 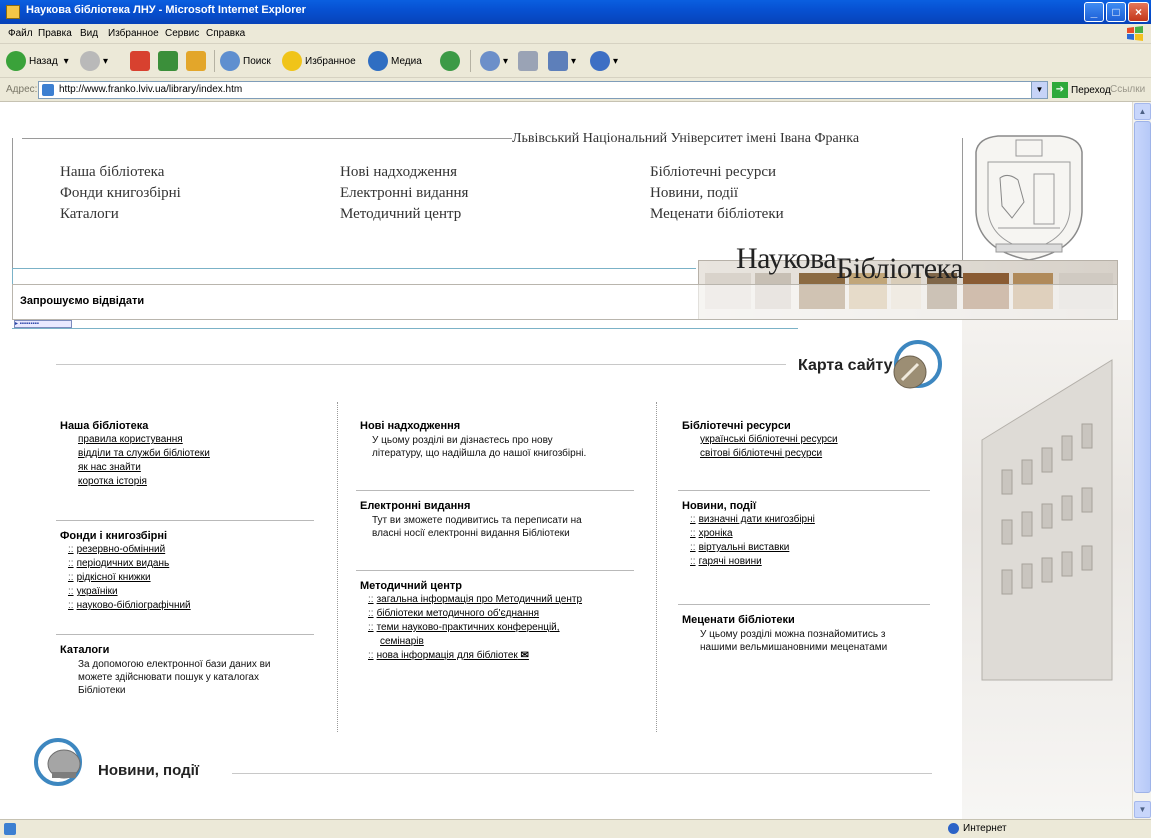 What do you see at coordinates (319, 61) in the screenshot?
I see `favorites-button: Избранное` at bounding box center [319, 61].